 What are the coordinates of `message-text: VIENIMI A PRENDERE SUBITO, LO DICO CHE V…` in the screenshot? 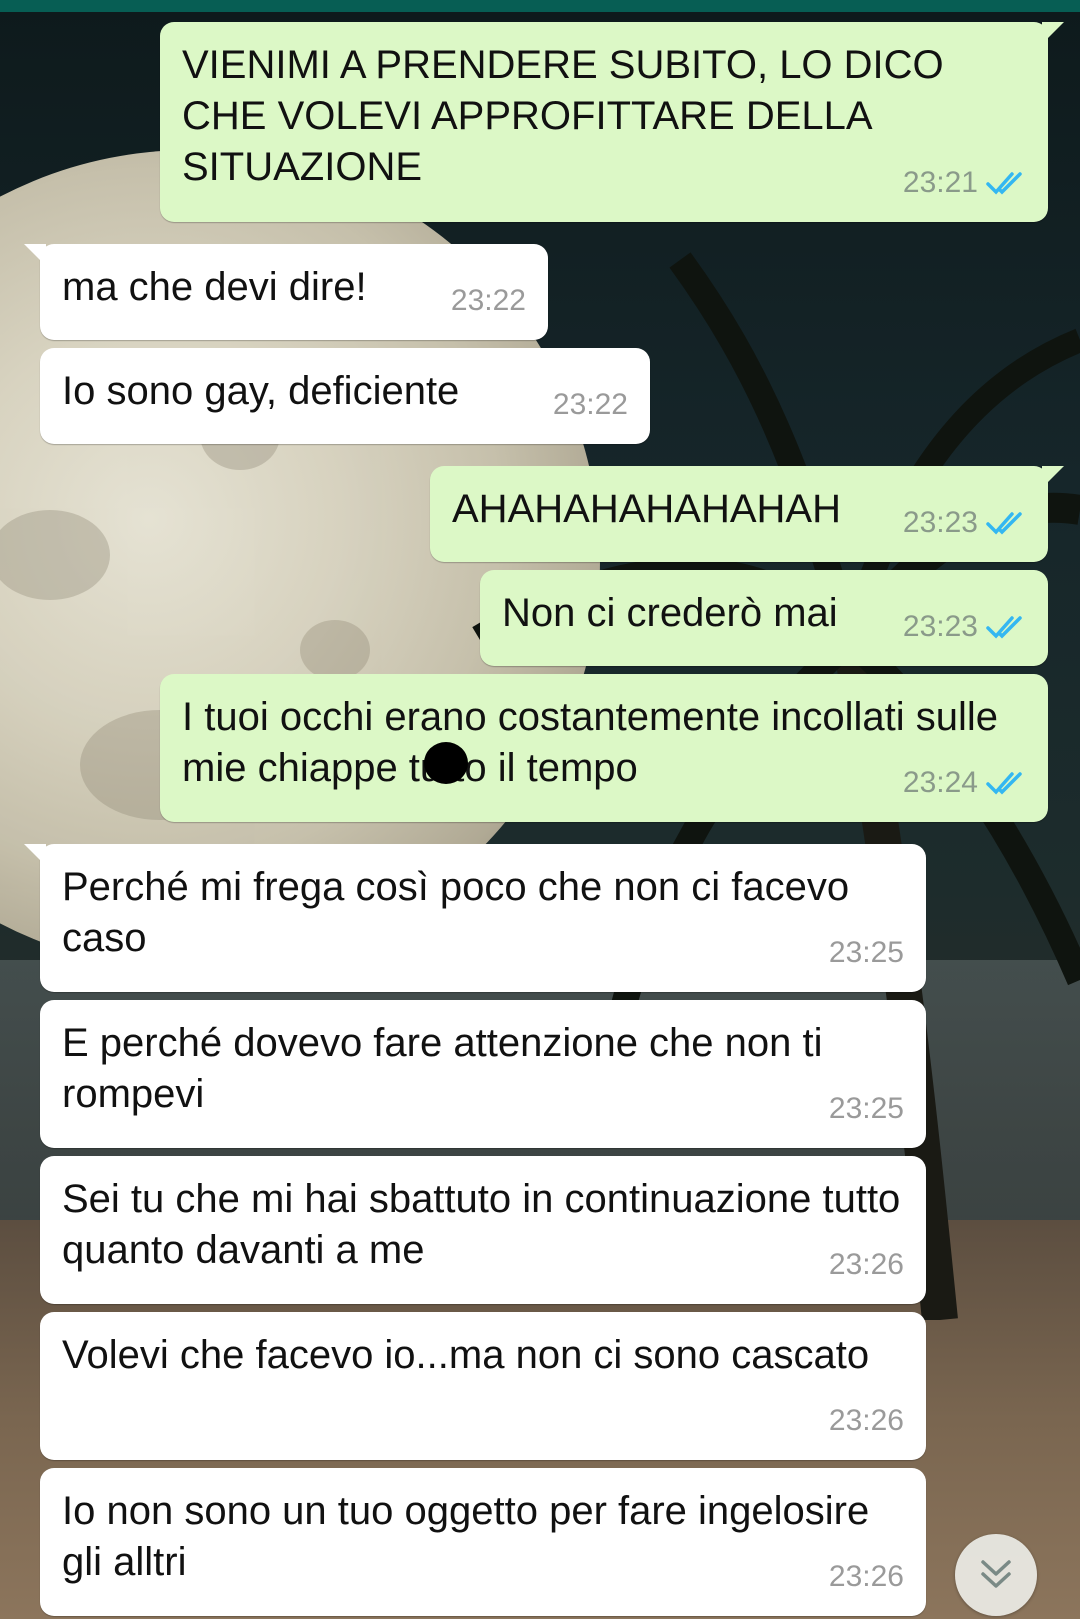 It's located at (563, 116).